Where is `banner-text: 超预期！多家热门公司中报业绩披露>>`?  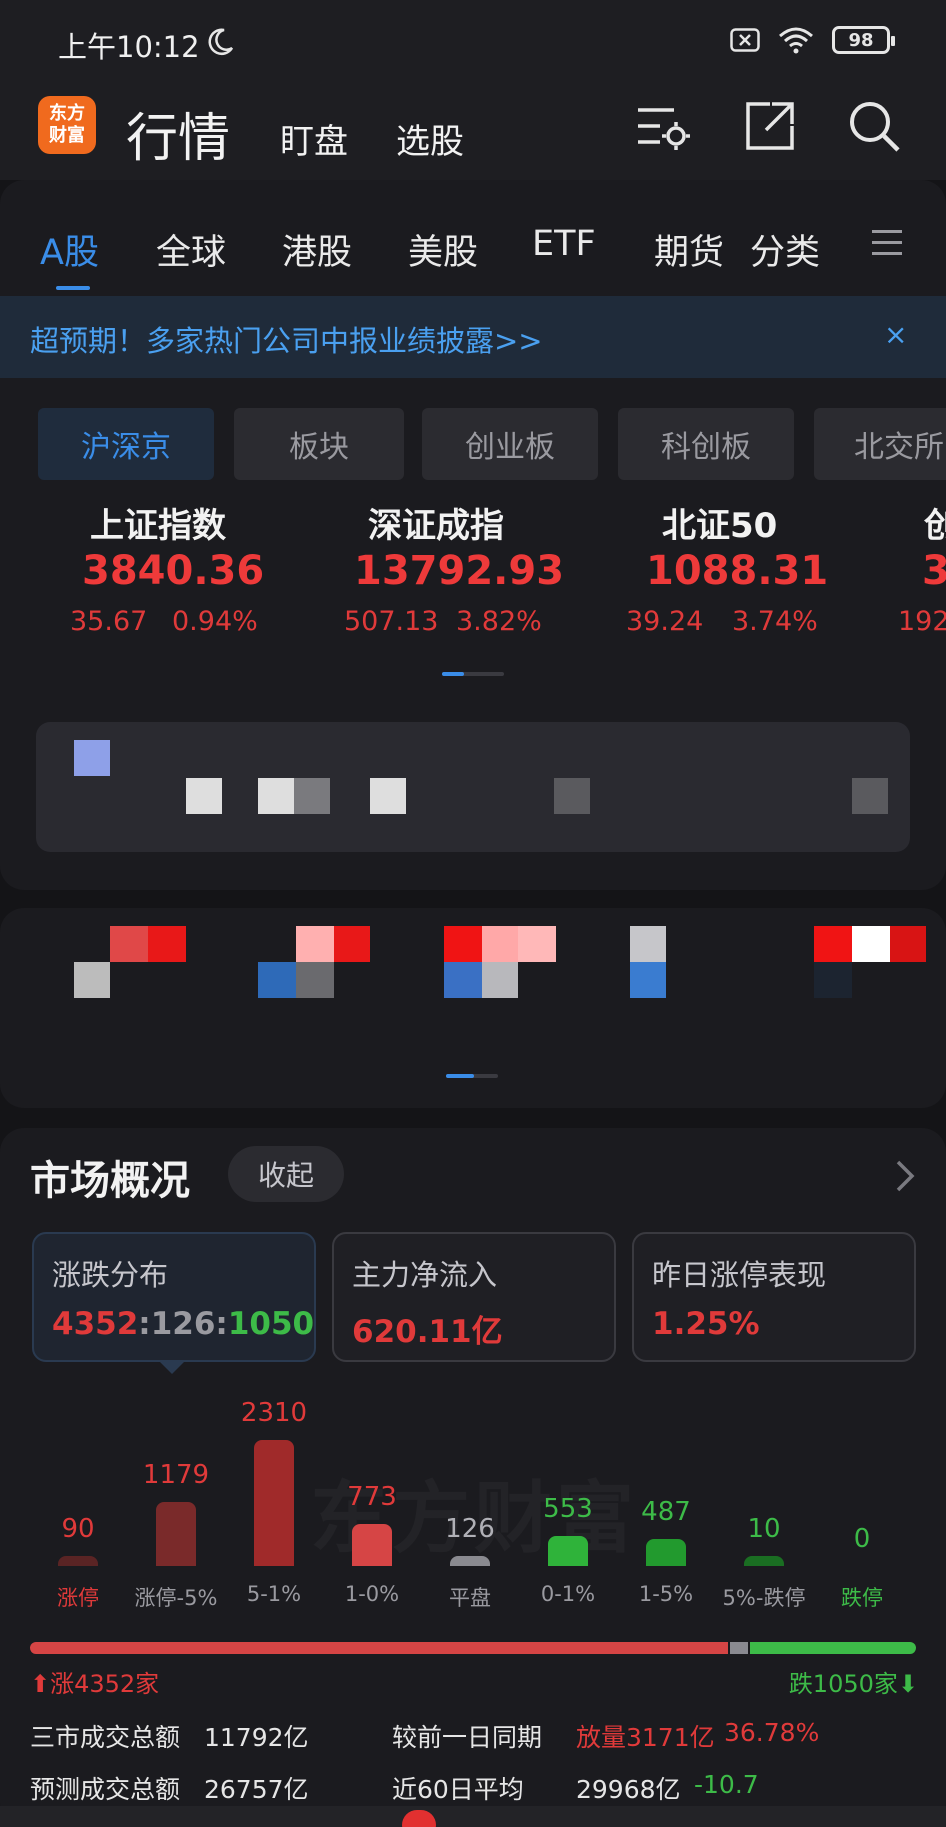 banner-text: 超预期！多家热门公司中报业绩披露>> is located at coordinates (286, 339).